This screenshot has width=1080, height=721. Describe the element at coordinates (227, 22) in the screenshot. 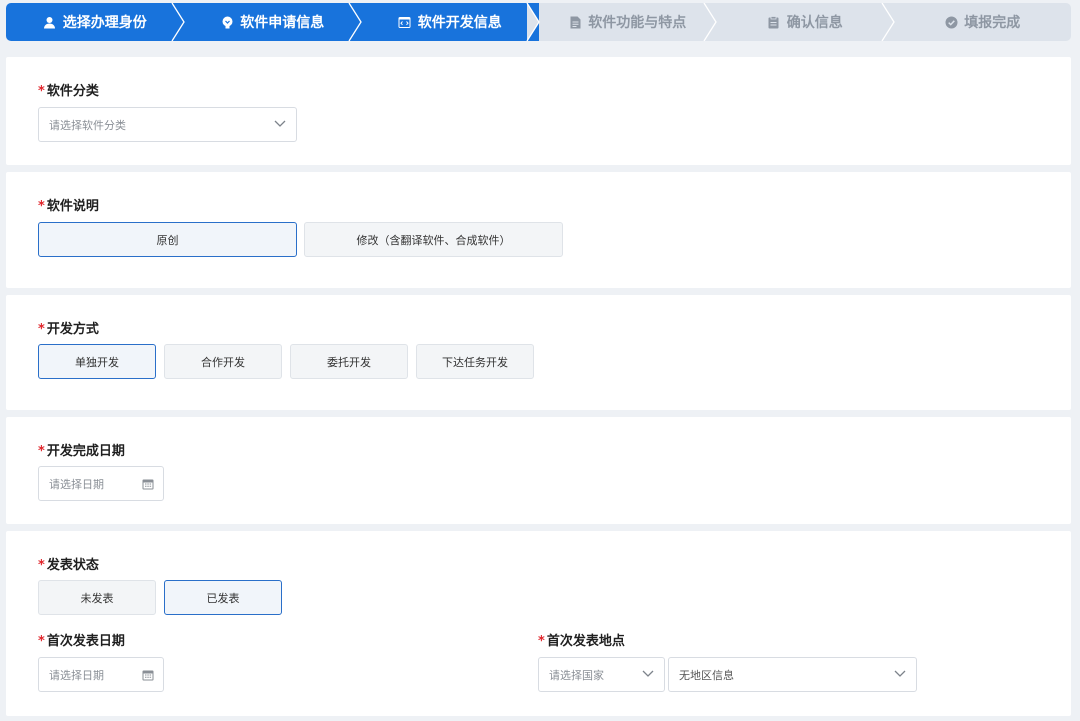

I see `lightbulb-icon` at that location.